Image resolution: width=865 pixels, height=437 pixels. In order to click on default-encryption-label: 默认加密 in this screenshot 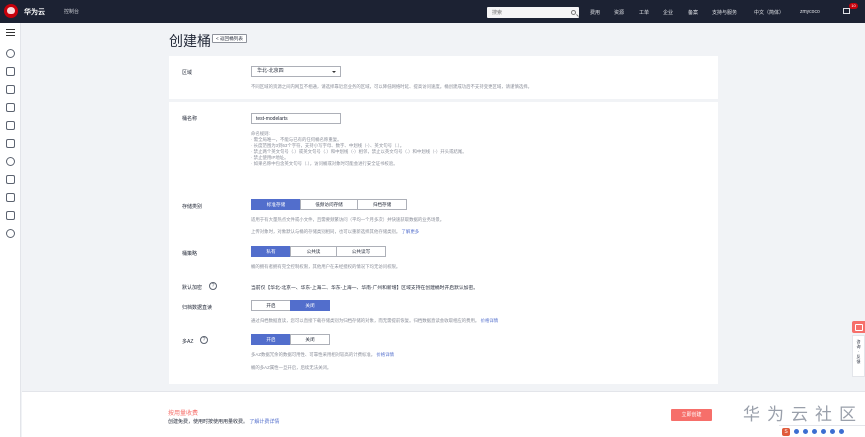, I will do `click(192, 288)`.